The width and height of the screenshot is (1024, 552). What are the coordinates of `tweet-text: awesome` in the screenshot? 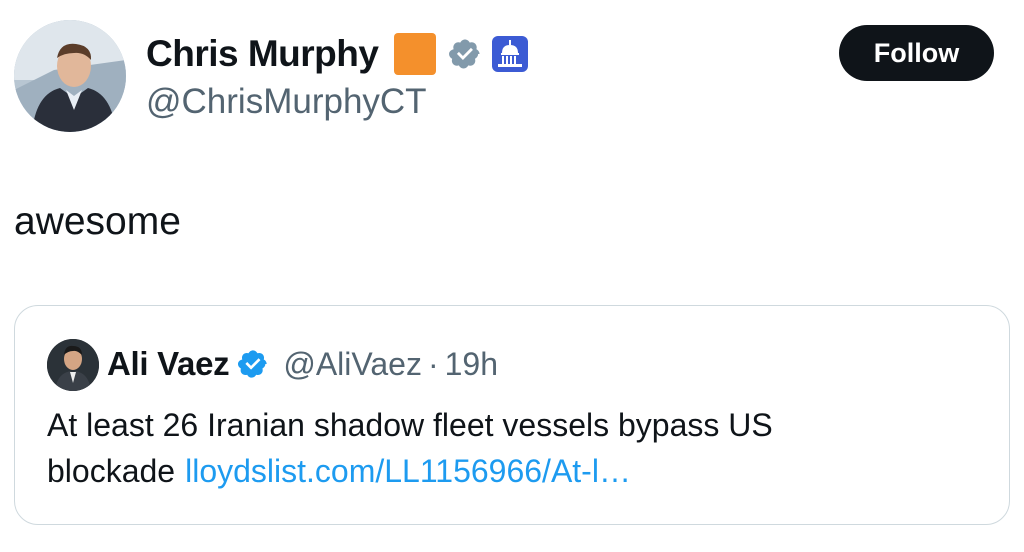 It's located at (97, 221).